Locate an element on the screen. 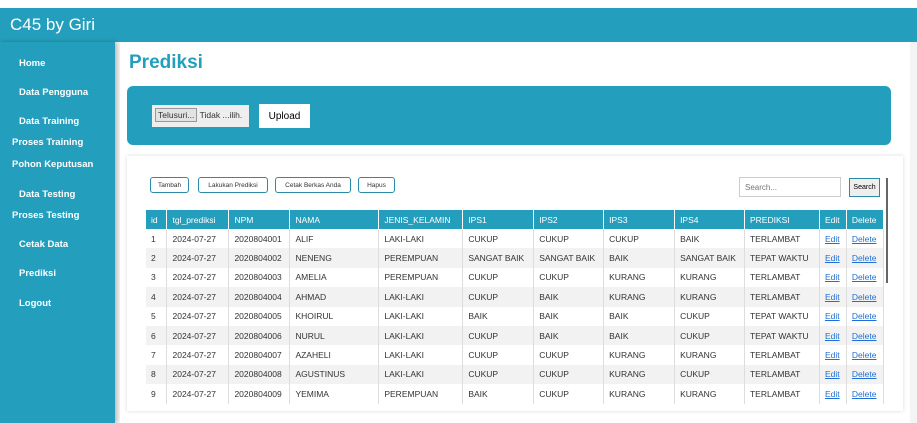 The width and height of the screenshot is (917, 423). table-cell: YEMIMA is located at coordinates (334, 394).